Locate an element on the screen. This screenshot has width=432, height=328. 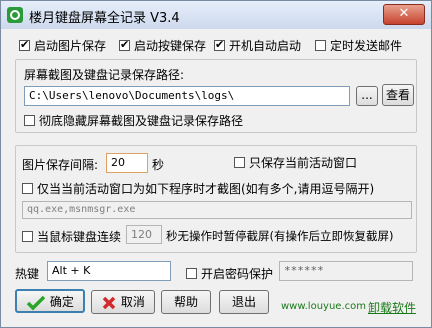
option-password: 开启密码保护 is located at coordinates (229, 273).